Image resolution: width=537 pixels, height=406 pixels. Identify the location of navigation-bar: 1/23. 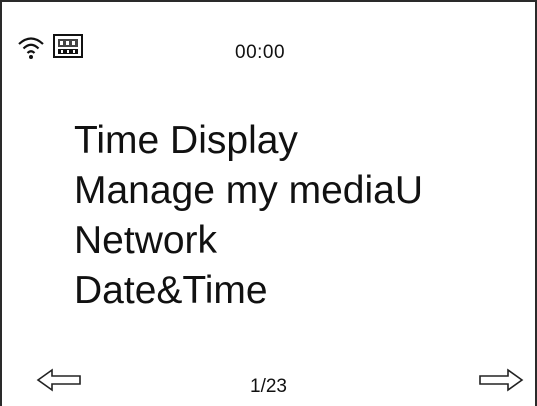
(268, 381).